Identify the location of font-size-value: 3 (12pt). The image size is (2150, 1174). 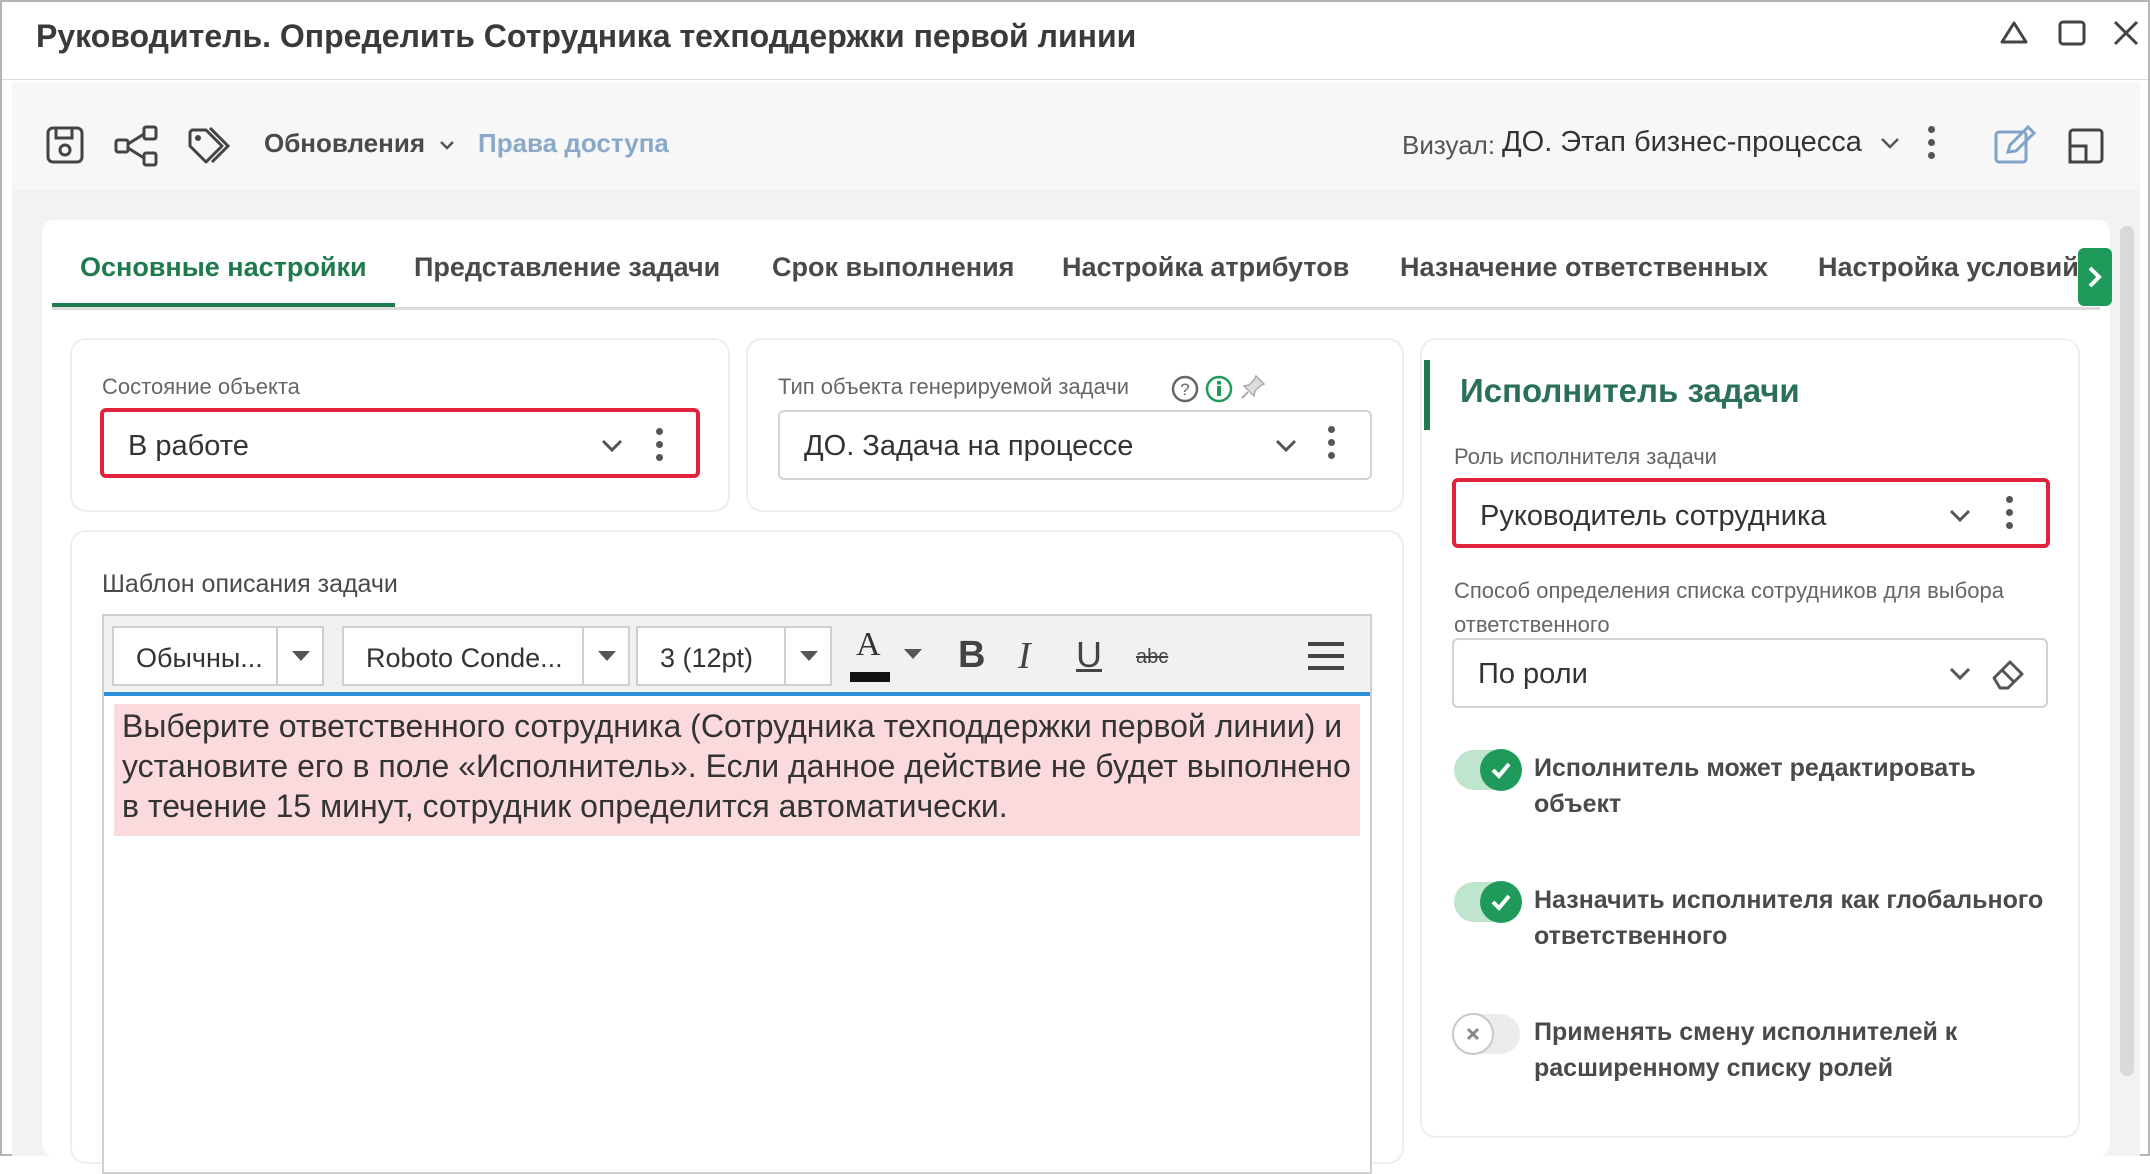
(707, 658).